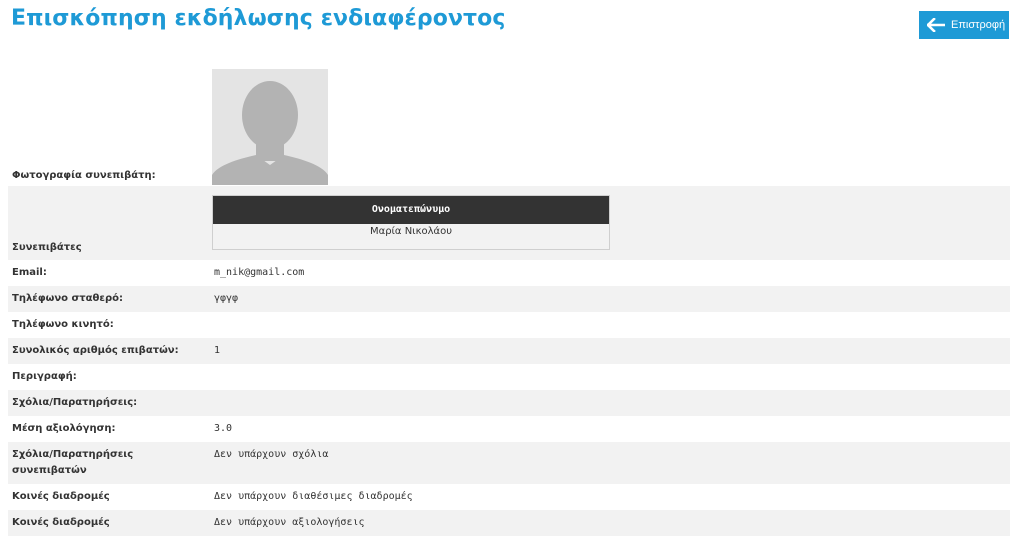 The width and height of the screenshot is (1031, 541). I want to click on user-silhouette-icon, so click(270, 127).